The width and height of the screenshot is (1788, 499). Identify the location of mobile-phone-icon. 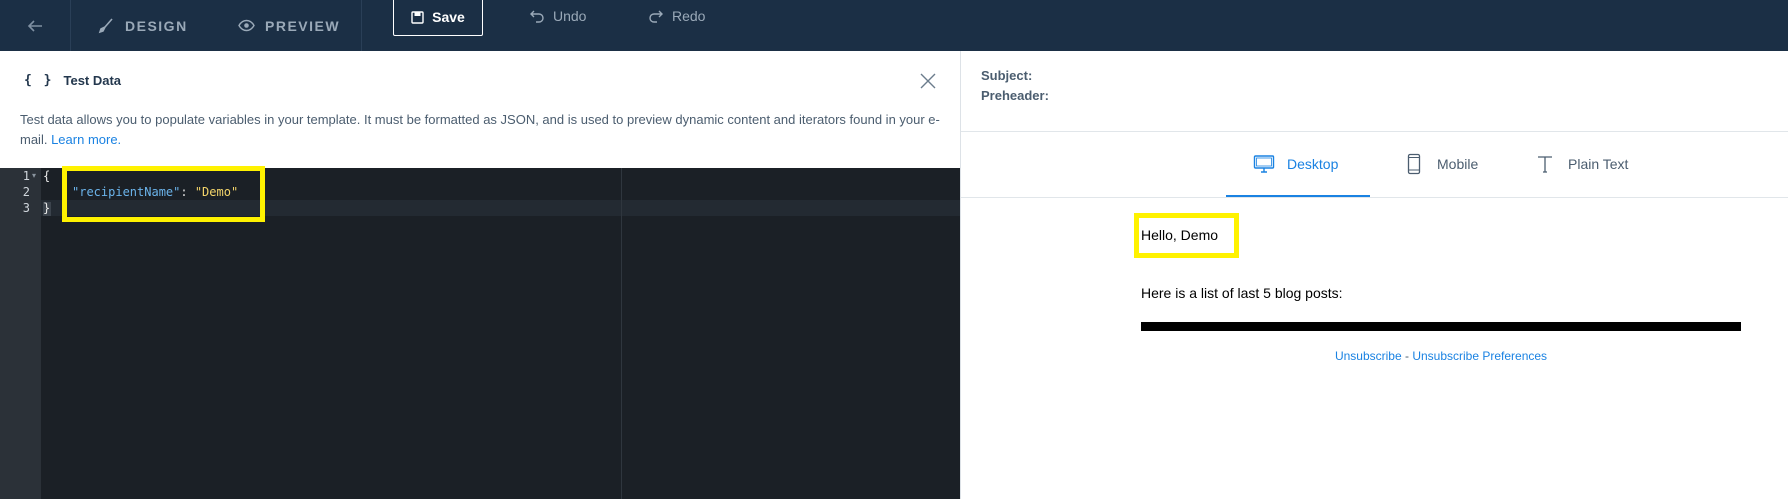
(1414, 164).